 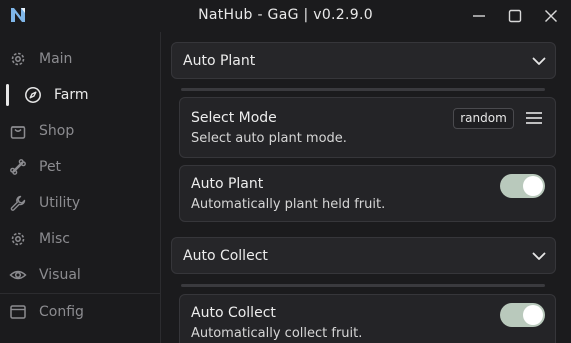 I want to click on card-description: Automatically plant held fruit., so click(x=288, y=204).